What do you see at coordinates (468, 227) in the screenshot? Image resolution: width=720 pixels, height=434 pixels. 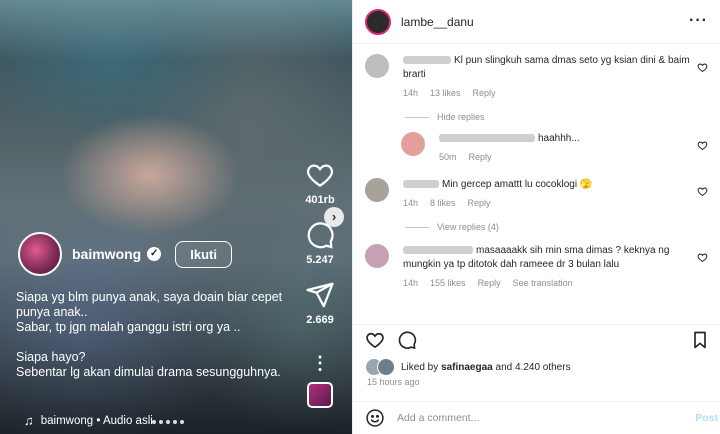 I see `toggle-label: View replies (4)` at bounding box center [468, 227].